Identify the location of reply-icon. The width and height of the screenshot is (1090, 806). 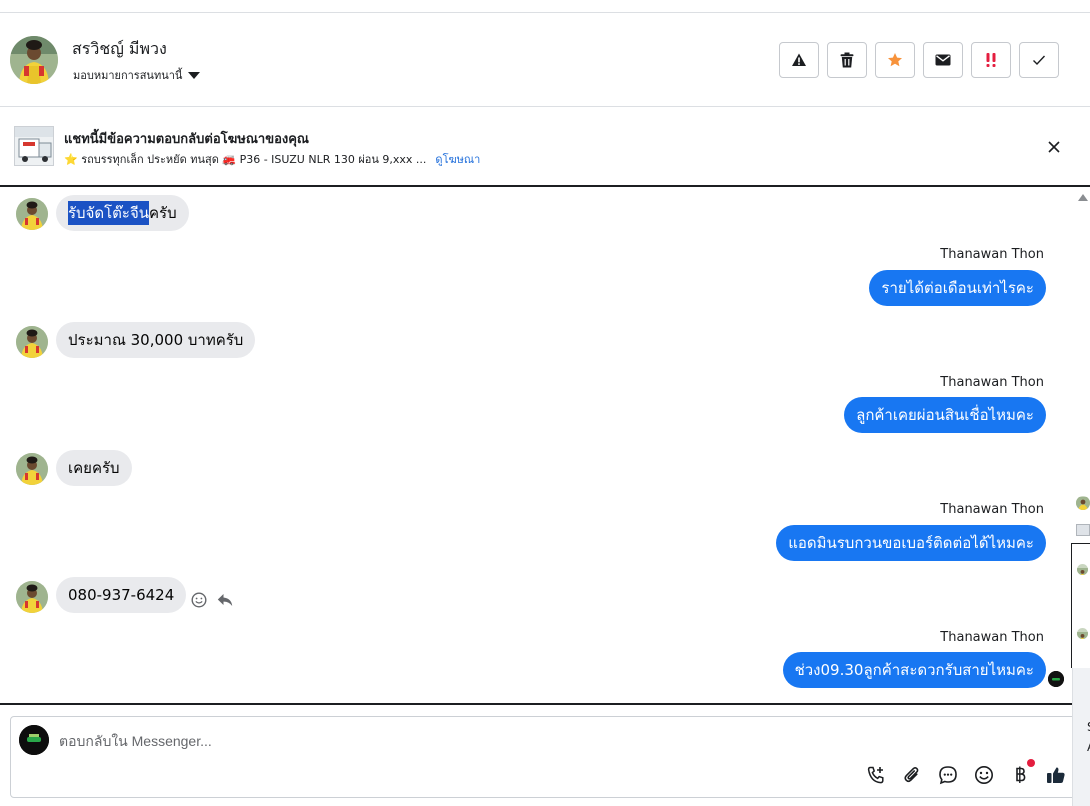
(225, 600).